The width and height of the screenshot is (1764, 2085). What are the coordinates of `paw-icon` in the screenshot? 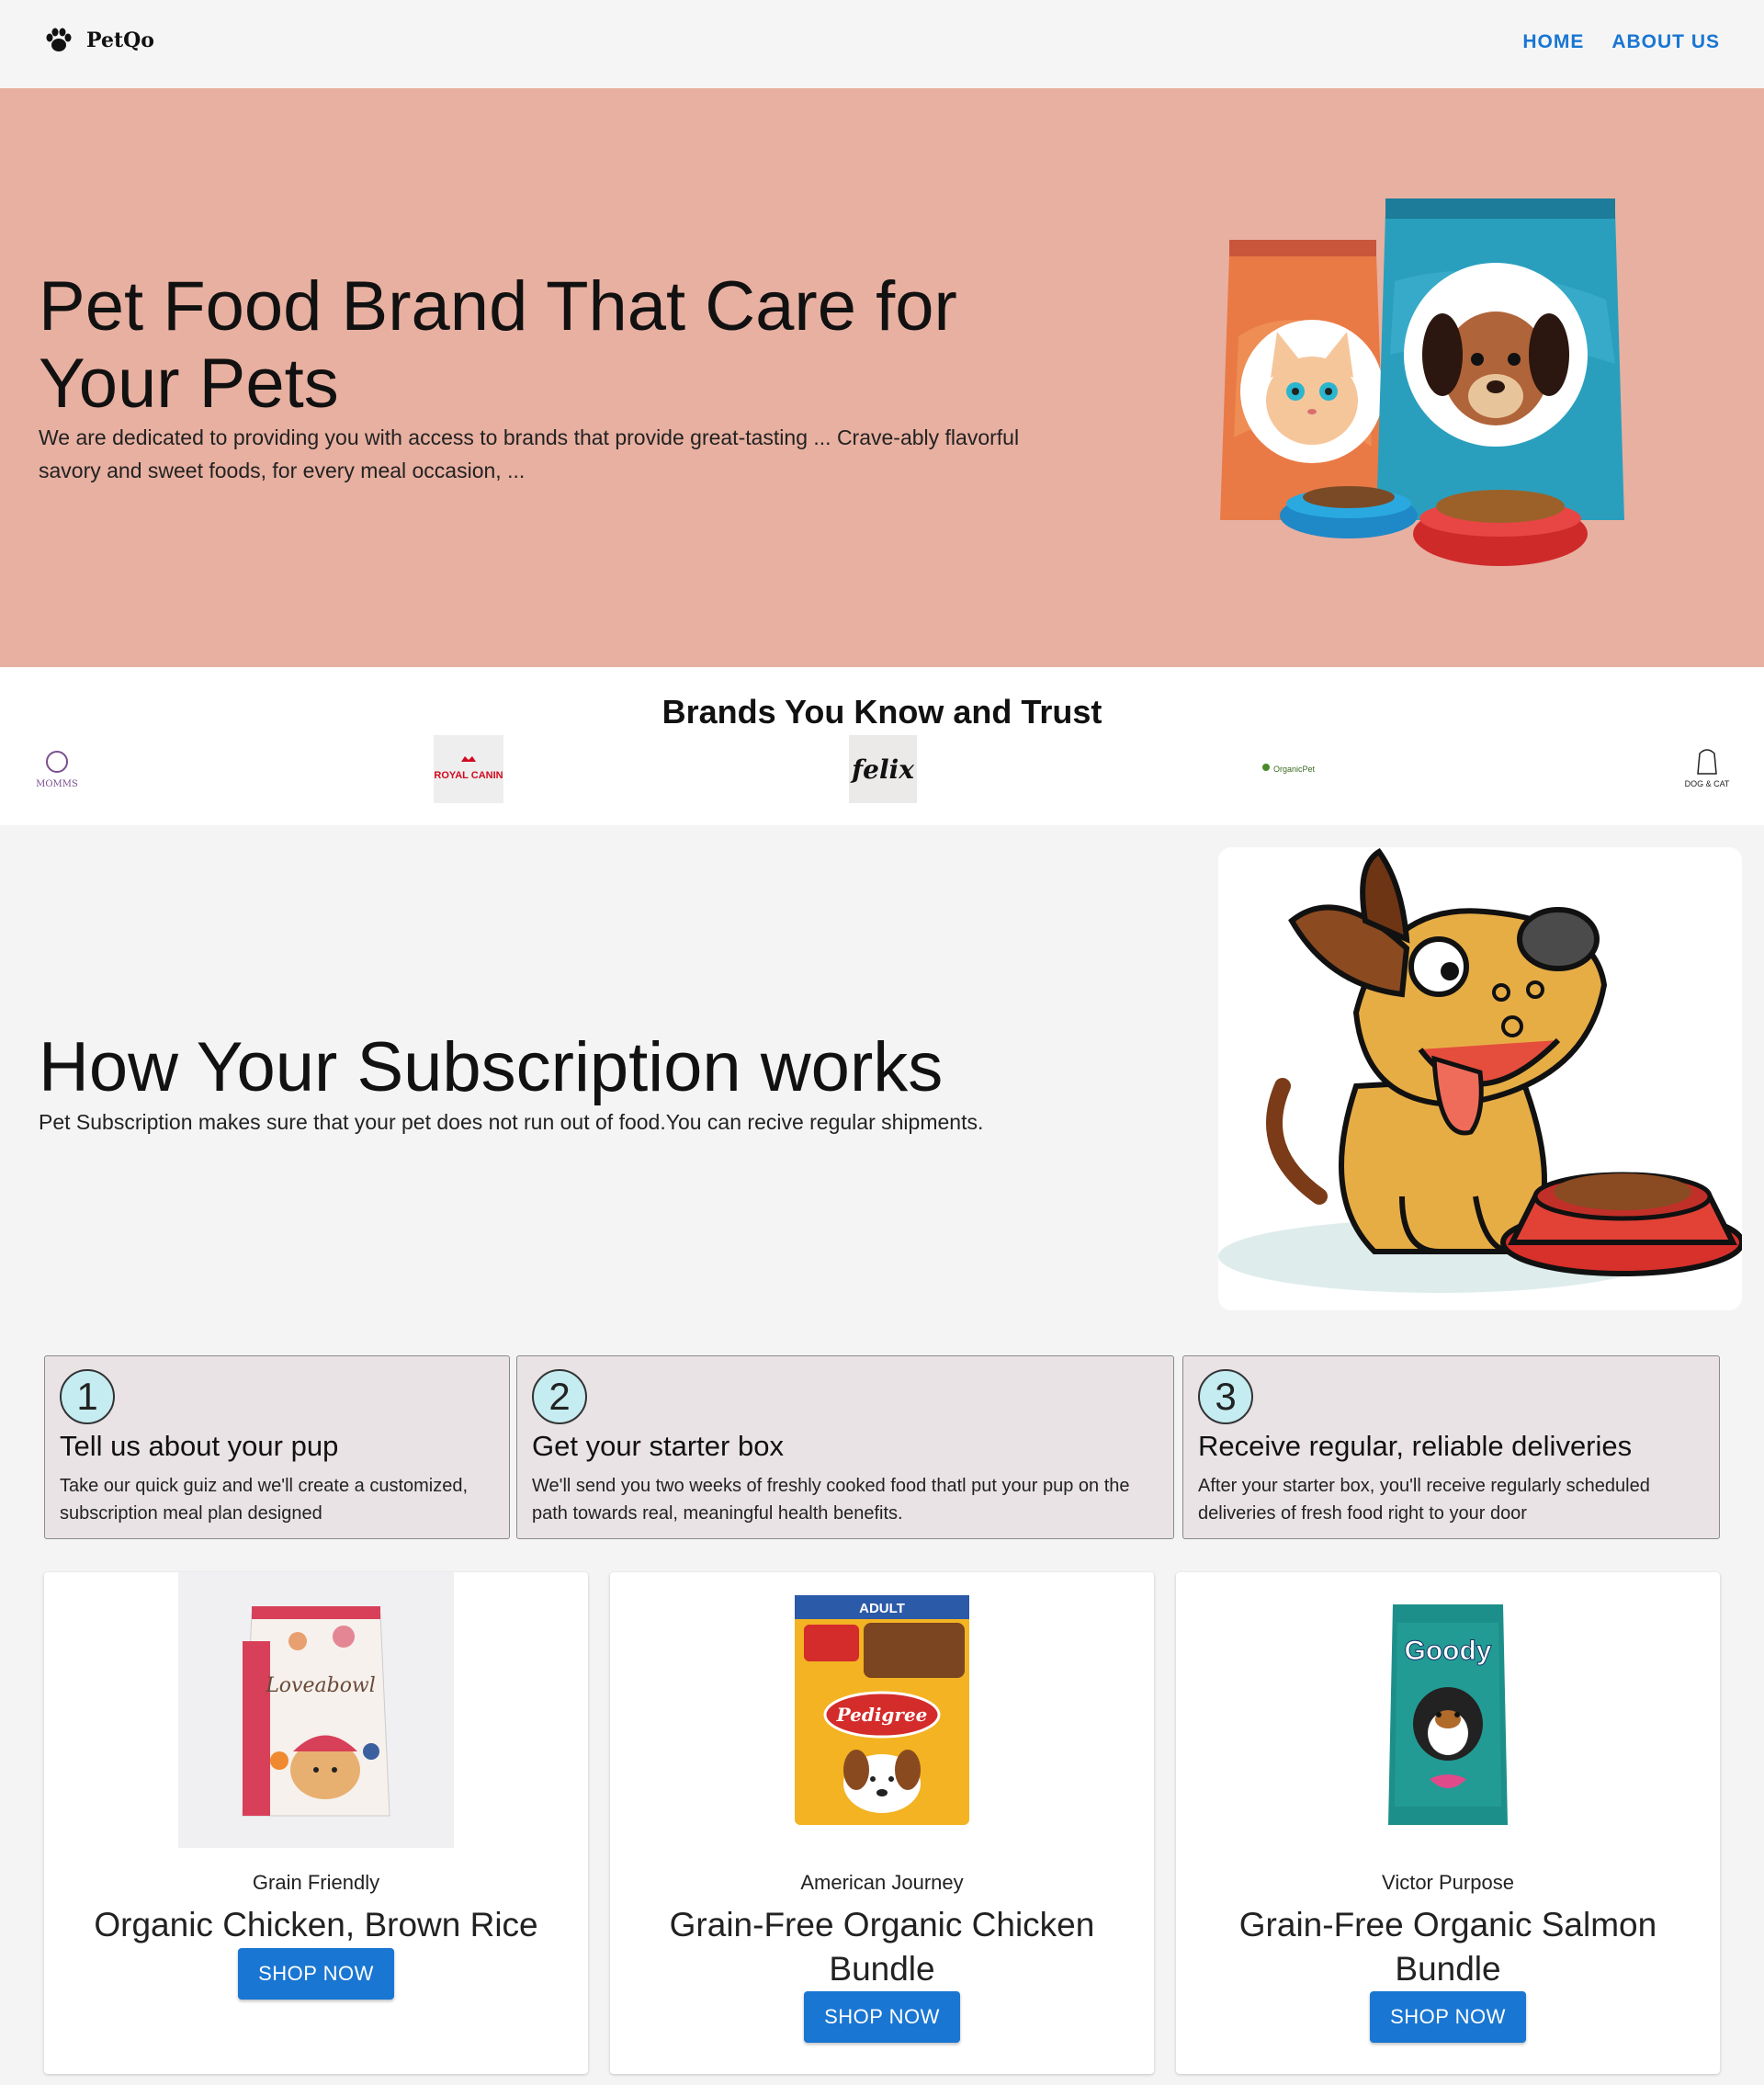 It's located at (59, 39).